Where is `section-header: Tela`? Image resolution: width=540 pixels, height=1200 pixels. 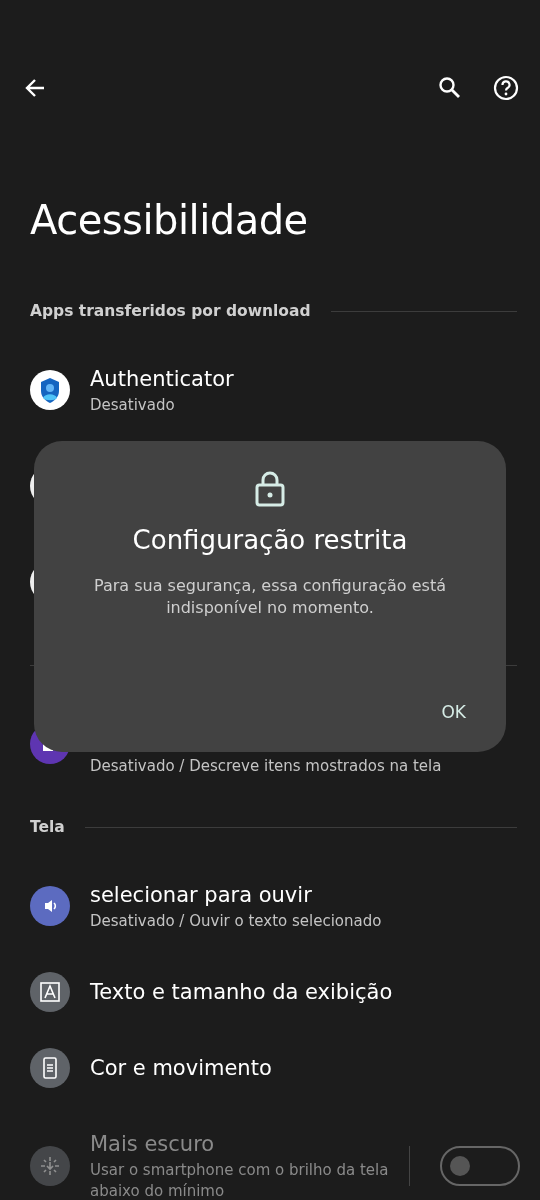 section-header: Tela is located at coordinates (47, 827).